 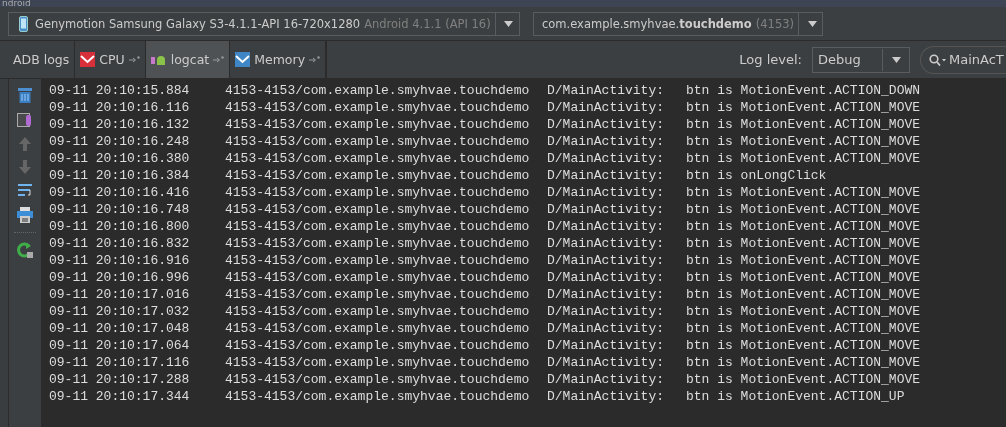 I want to click on log-level-dropdown: Debug, so click(x=861, y=59).